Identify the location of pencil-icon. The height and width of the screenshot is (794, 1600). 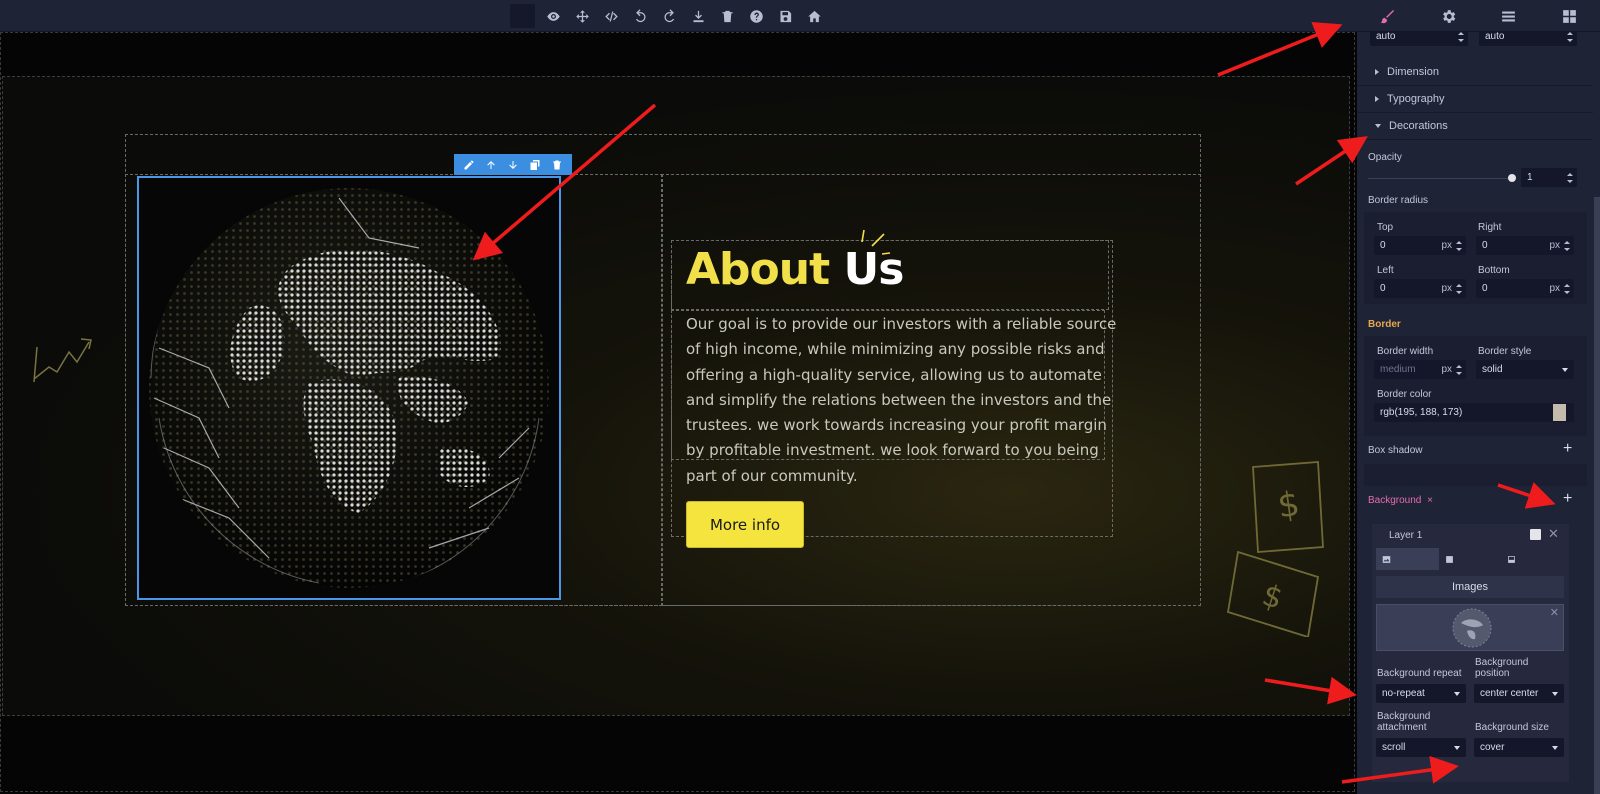
(469, 164).